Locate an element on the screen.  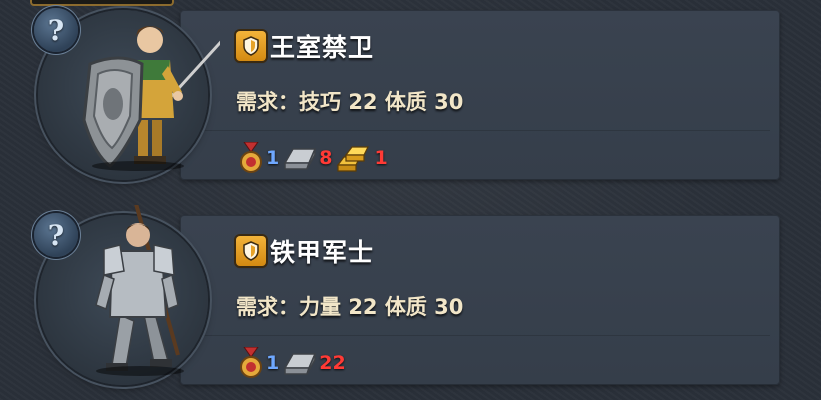
requirement-stat-1: 力量 is located at coordinates (320, 307).